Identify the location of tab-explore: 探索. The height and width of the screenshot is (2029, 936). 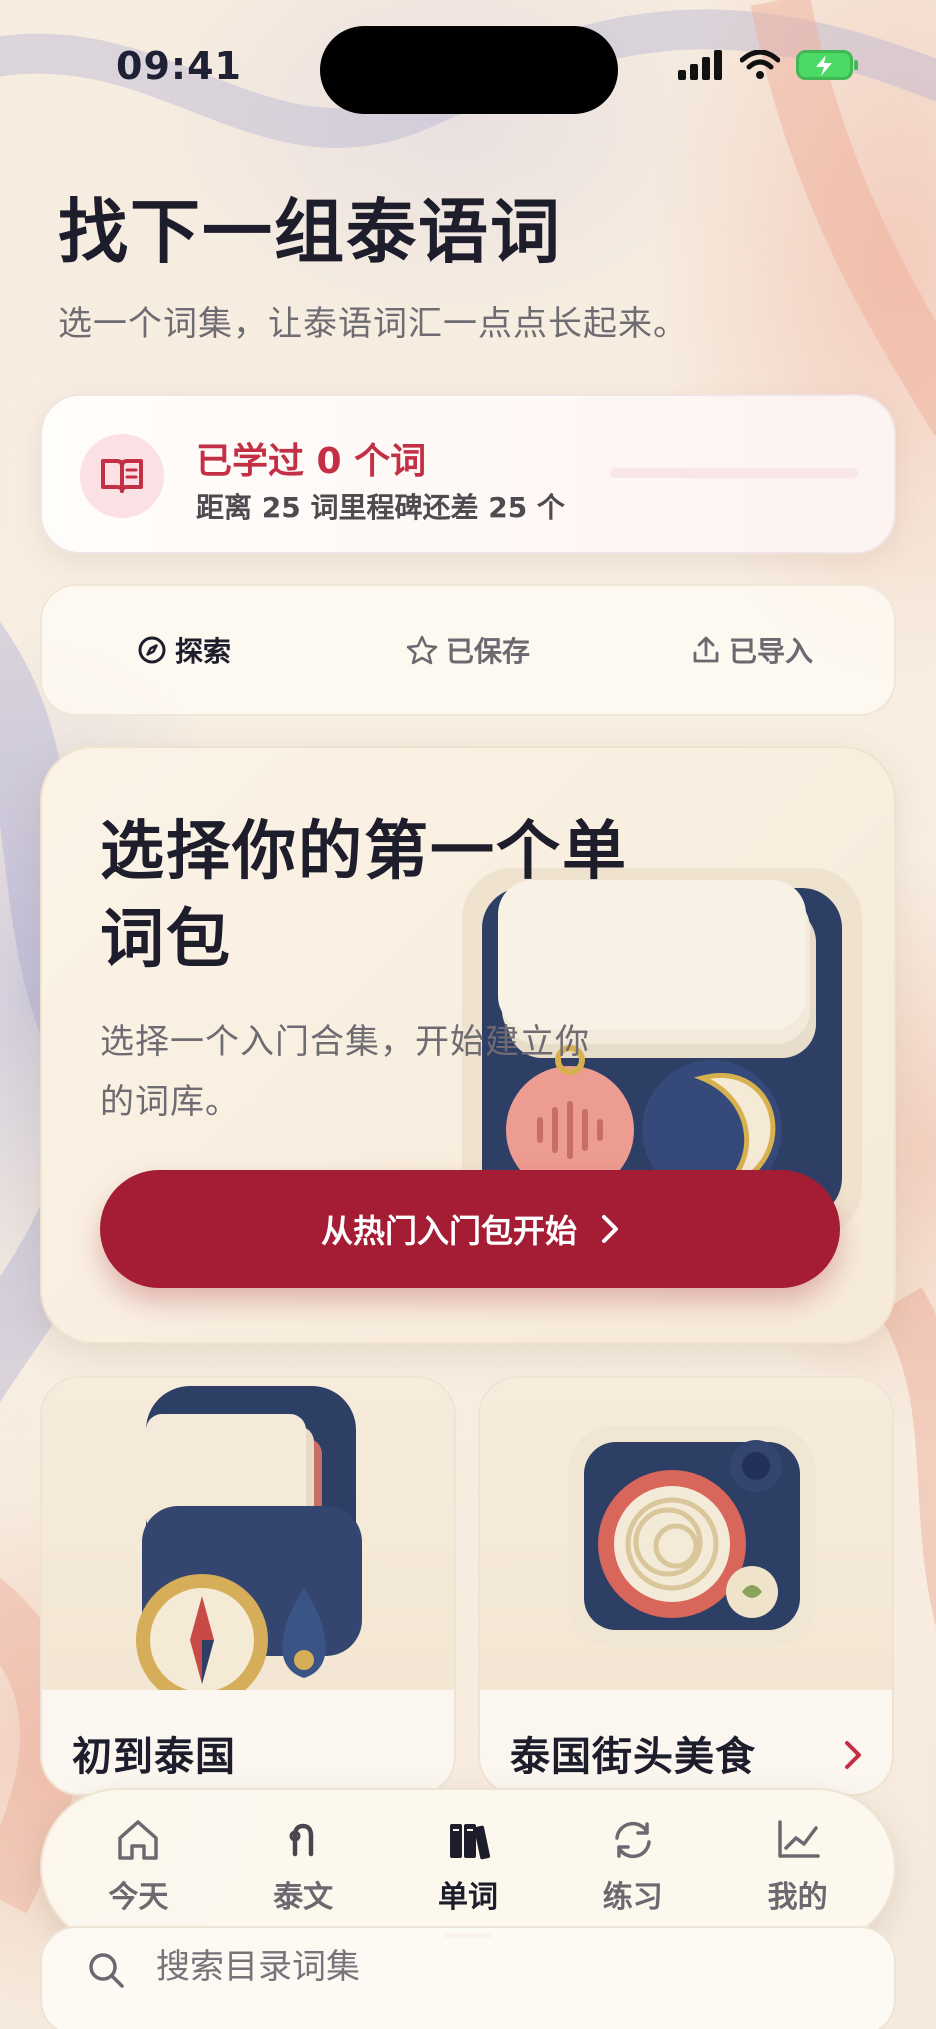
(184, 650).